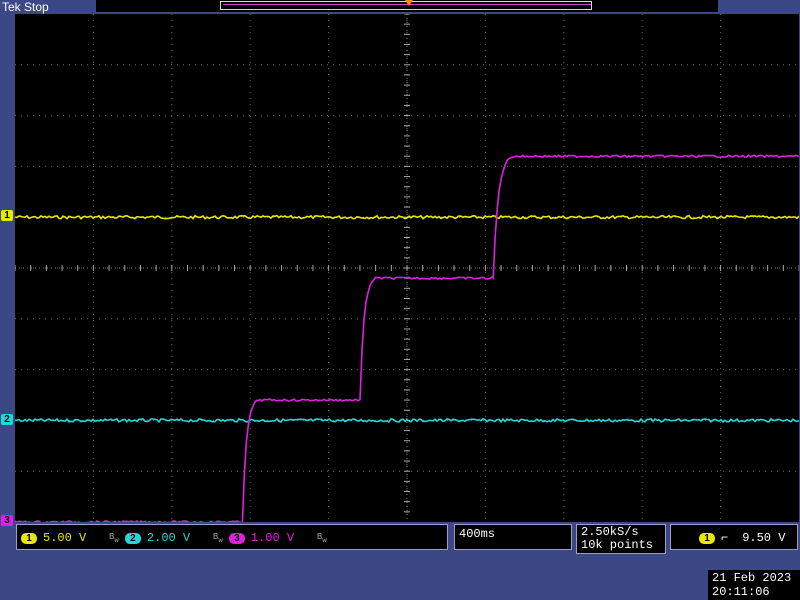 The width and height of the screenshot is (800, 600). What do you see at coordinates (29, 538) in the screenshot?
I see `channel-1-badge-icon: 1` at bounding box center [29, 538].